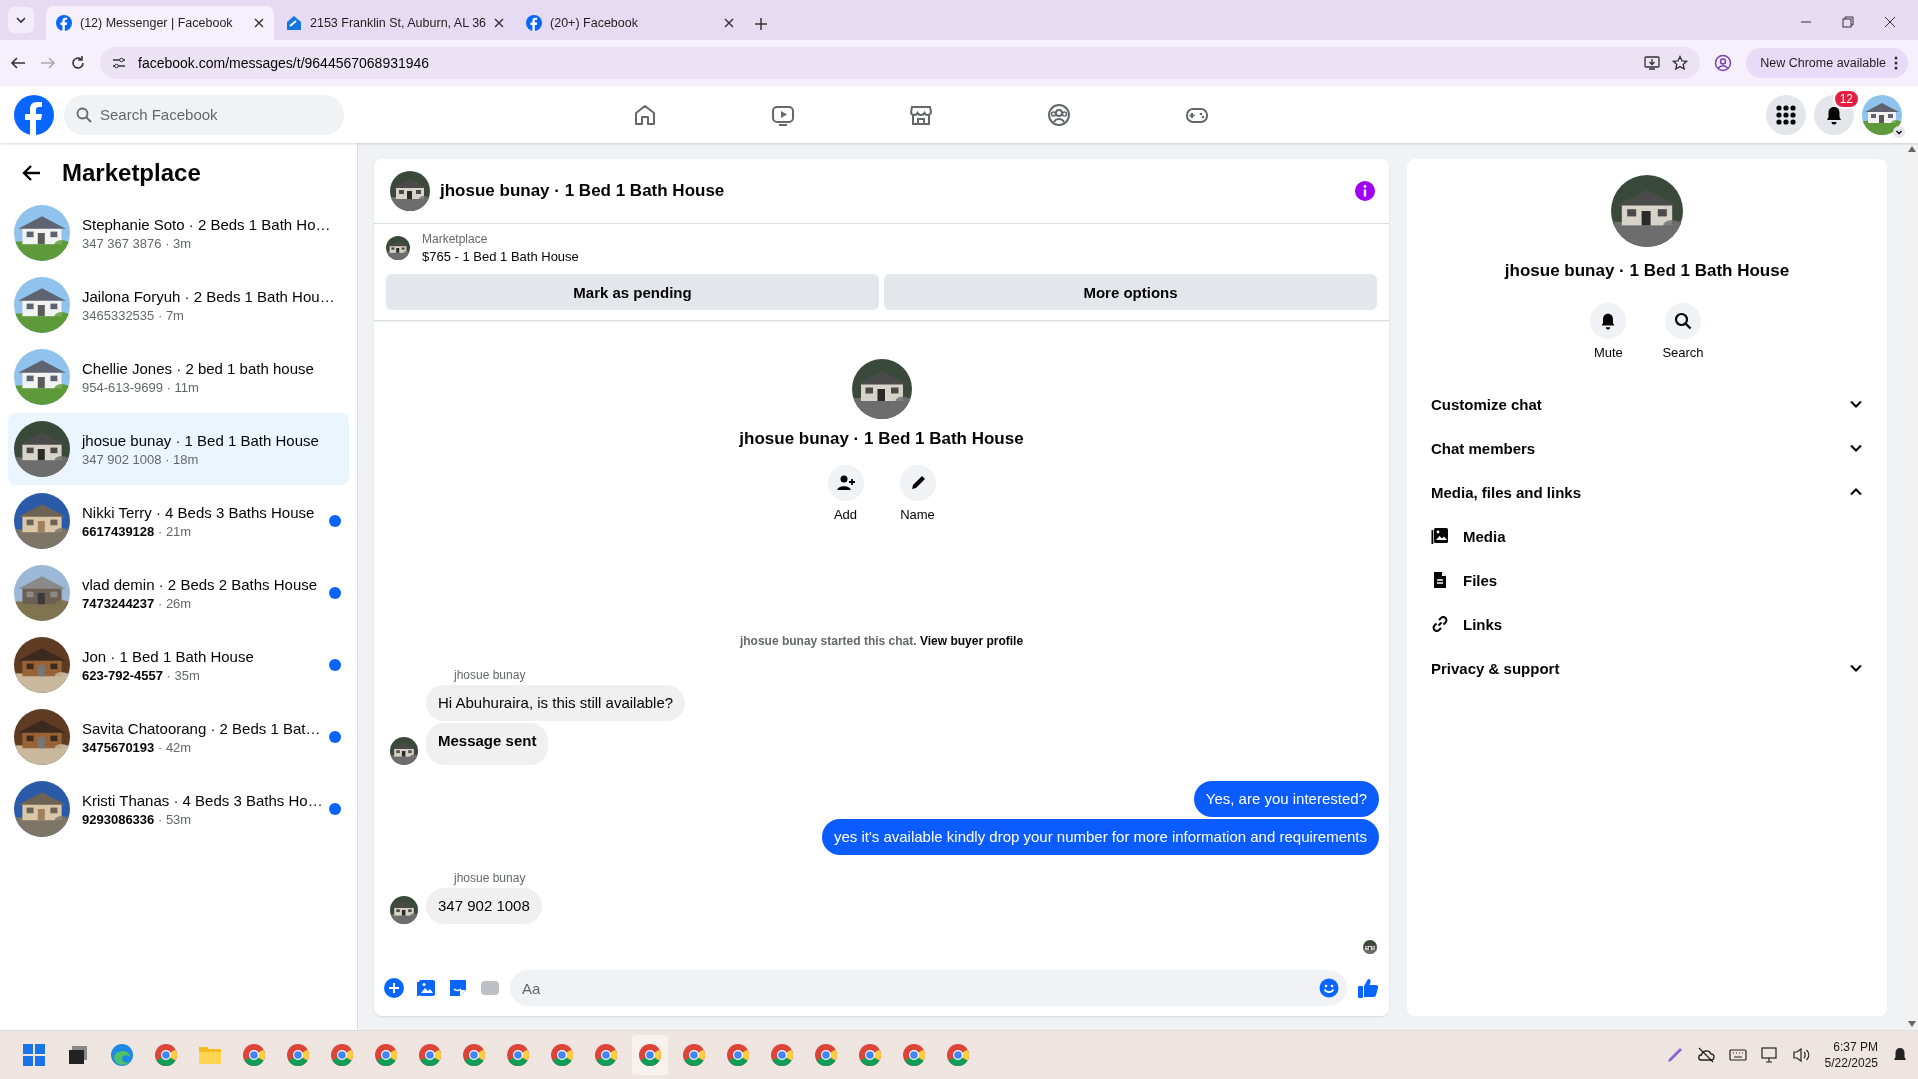 This screenshot has height=1079, width=1918. Describe the element at coordinates (335, 521) in the screenshot. I see `unread-dot` at that location.